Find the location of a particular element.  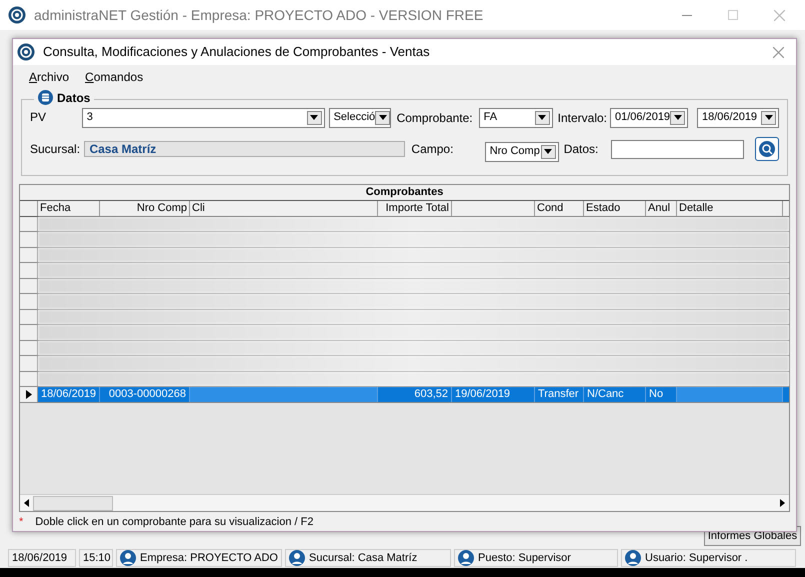

status-panel: 15:10 is located at coordinates (96, 558).